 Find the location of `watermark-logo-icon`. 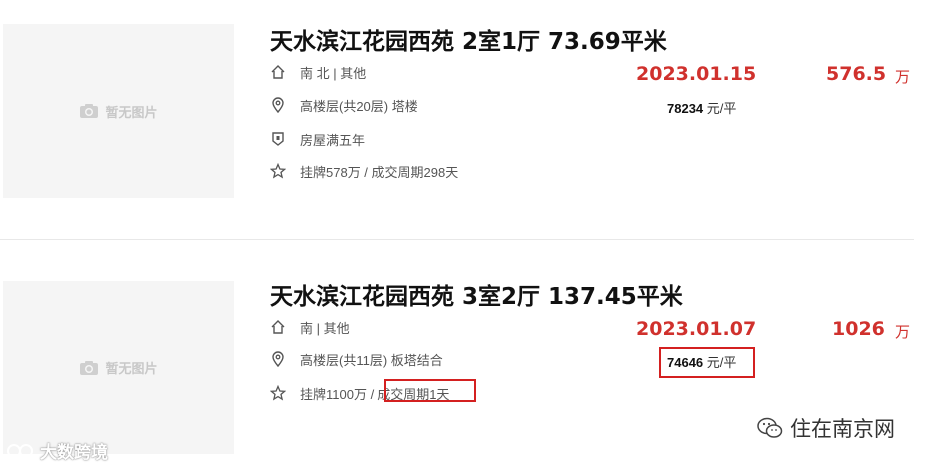

watermark-logo-icon is located at coordinates (20, 450).